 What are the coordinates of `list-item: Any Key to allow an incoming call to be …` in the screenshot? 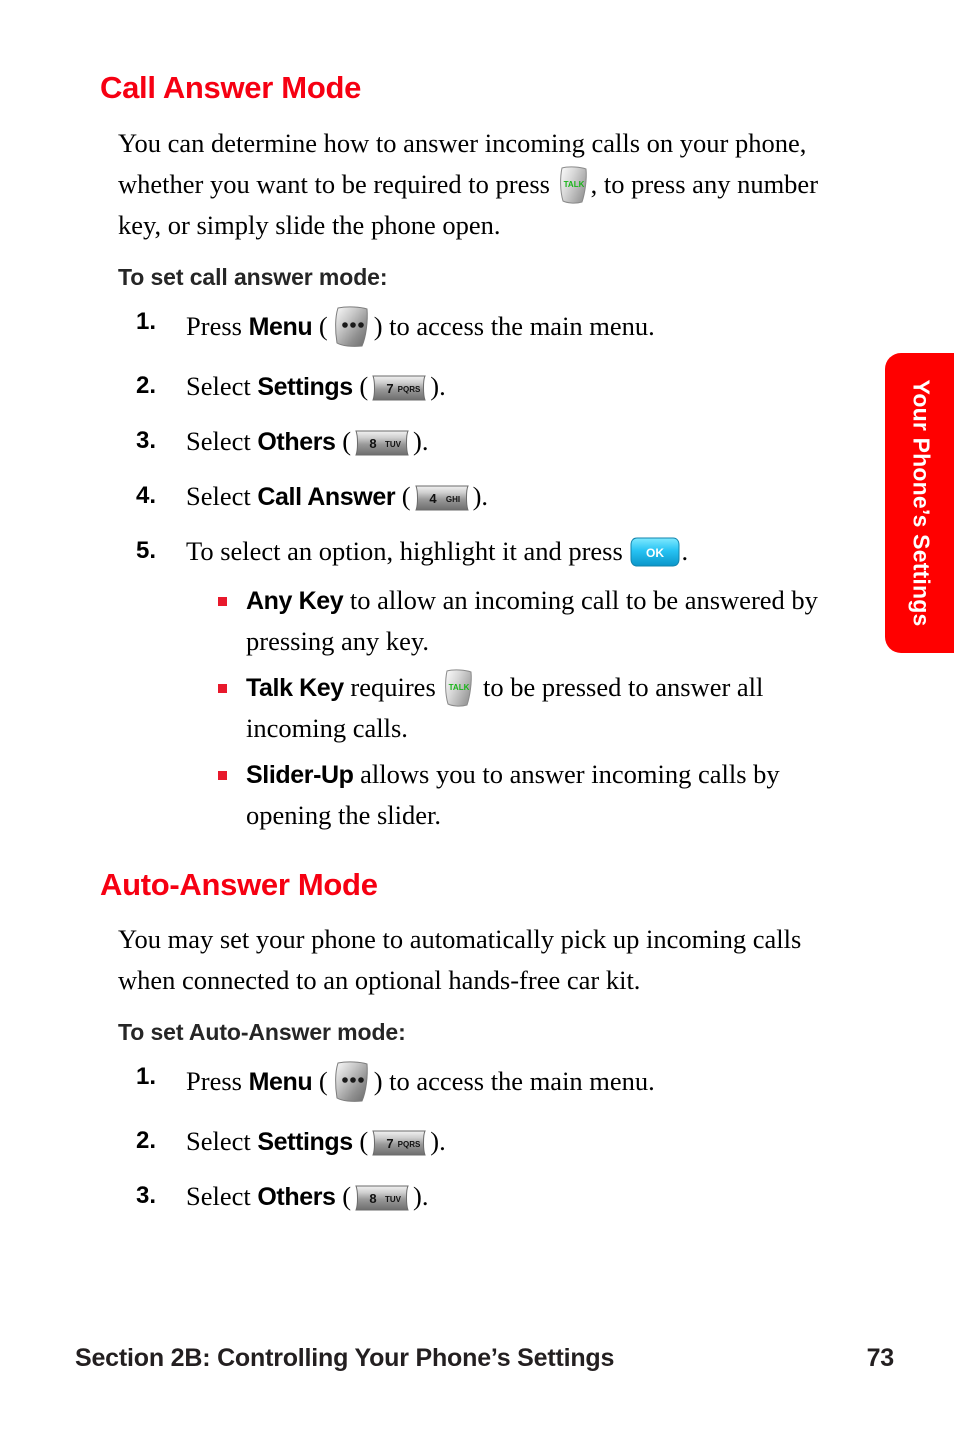 It's located at (539, 620).